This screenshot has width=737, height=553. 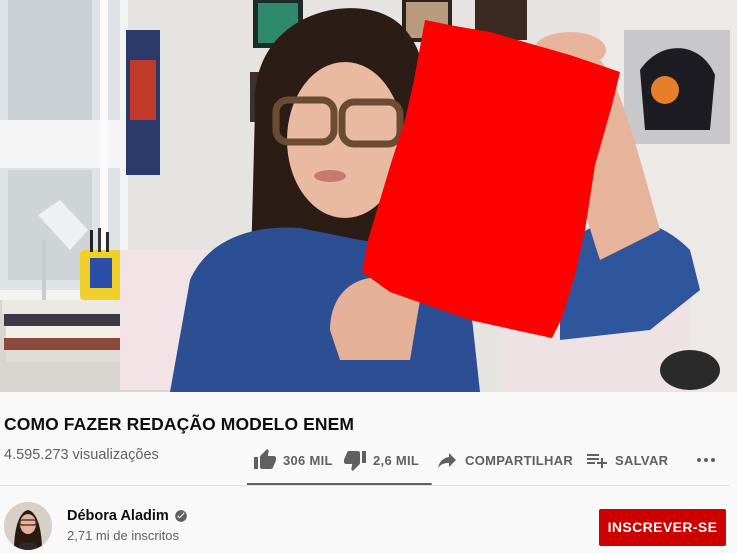 I want to click on share-button: COMPARTILHAR, so click(x=510, y=460).